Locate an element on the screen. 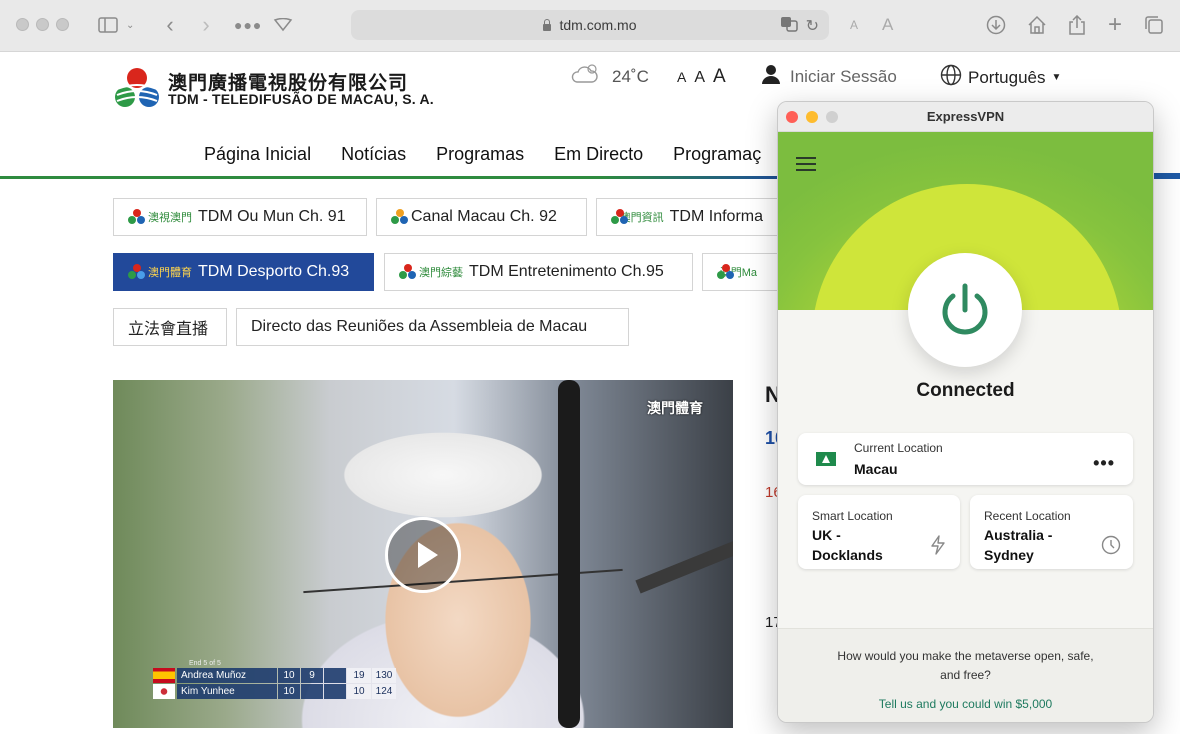  brand-name-portuguese: TDM - TELEDIFUSÃO DE MACAU, S. A. is located at coordinates (301, 99).